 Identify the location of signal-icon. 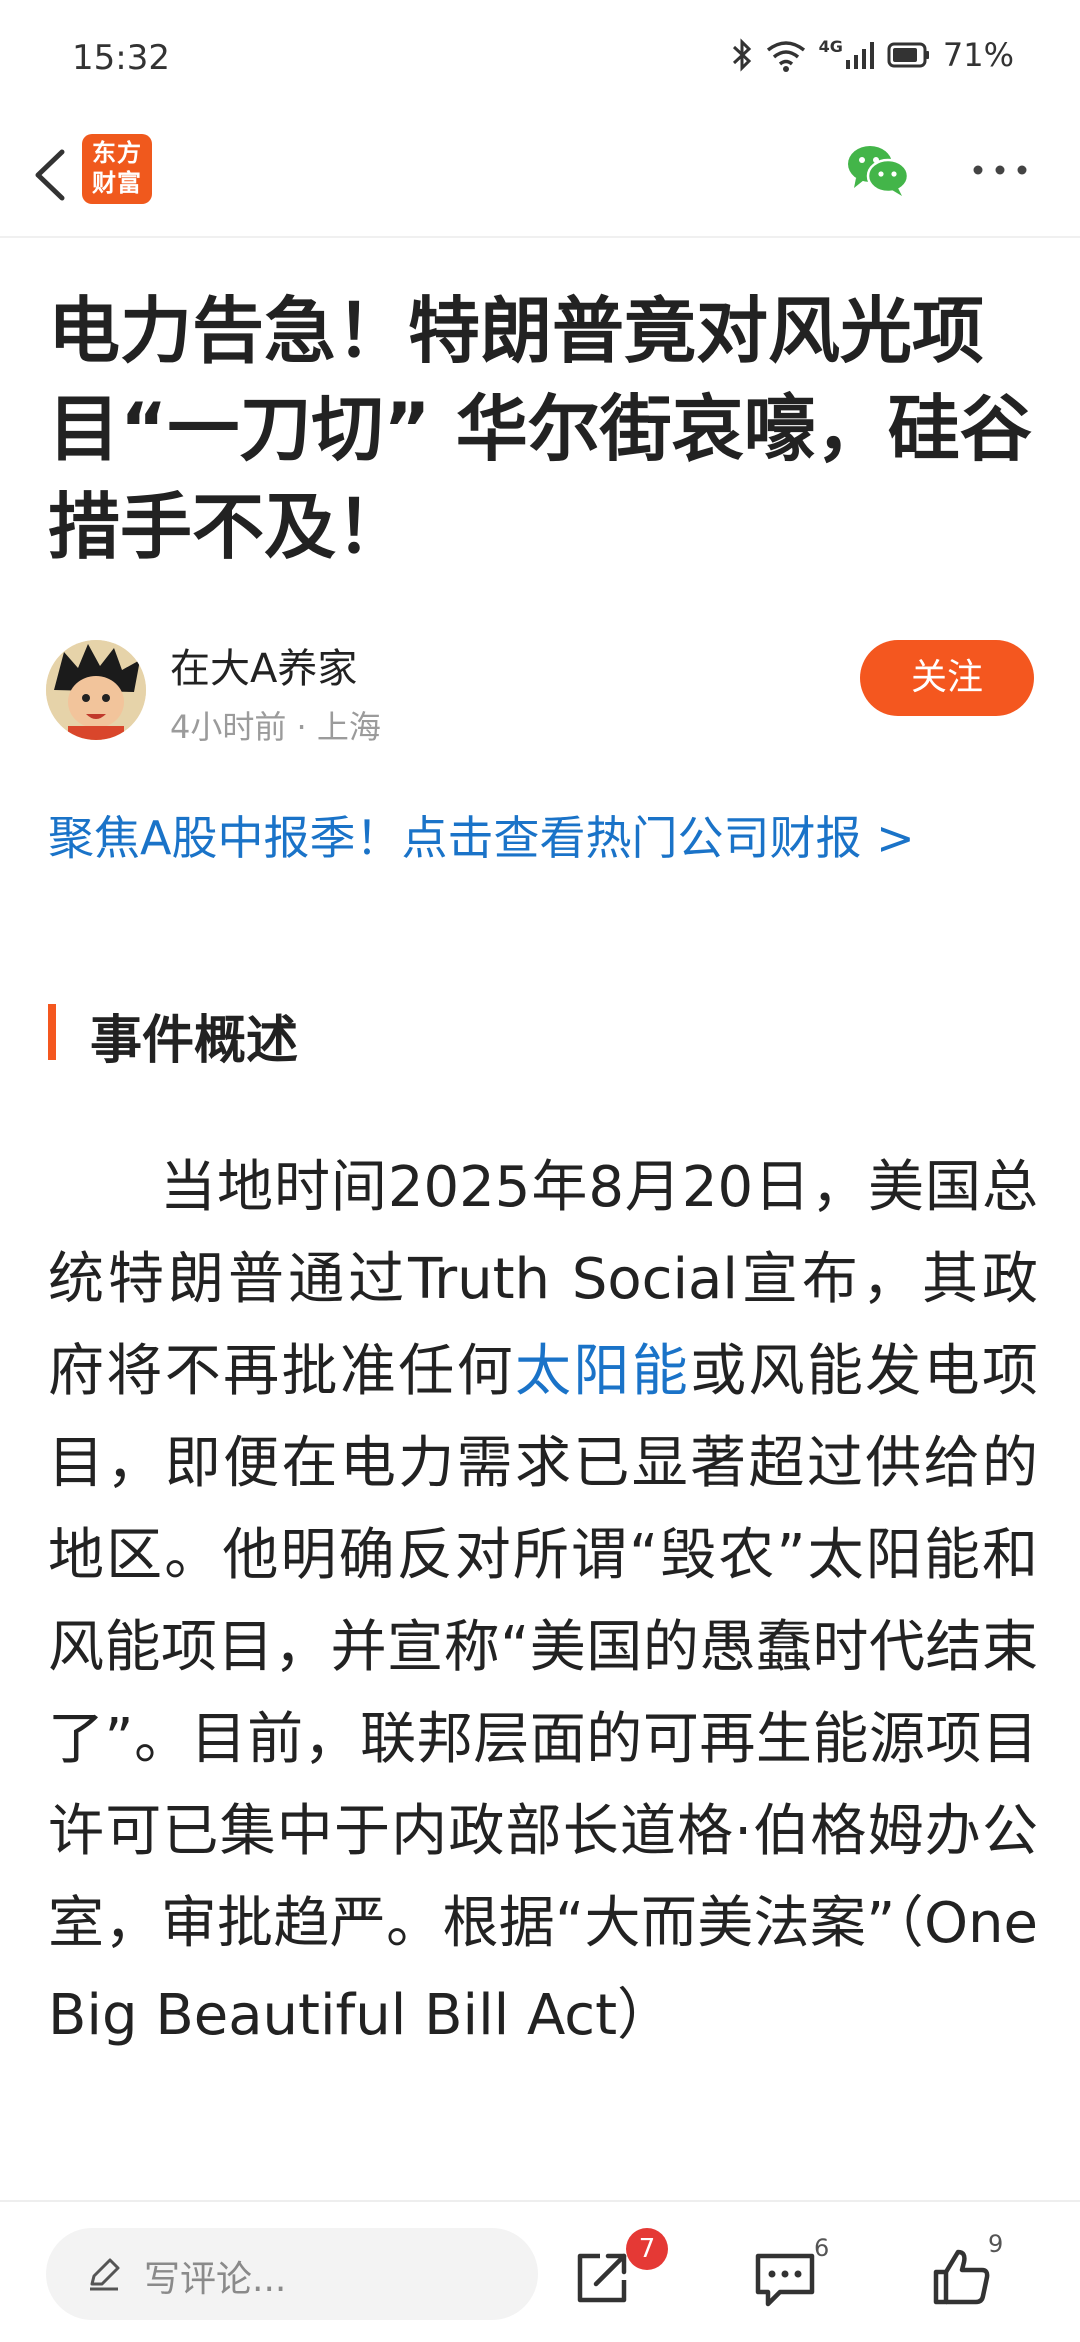
(859, 55).